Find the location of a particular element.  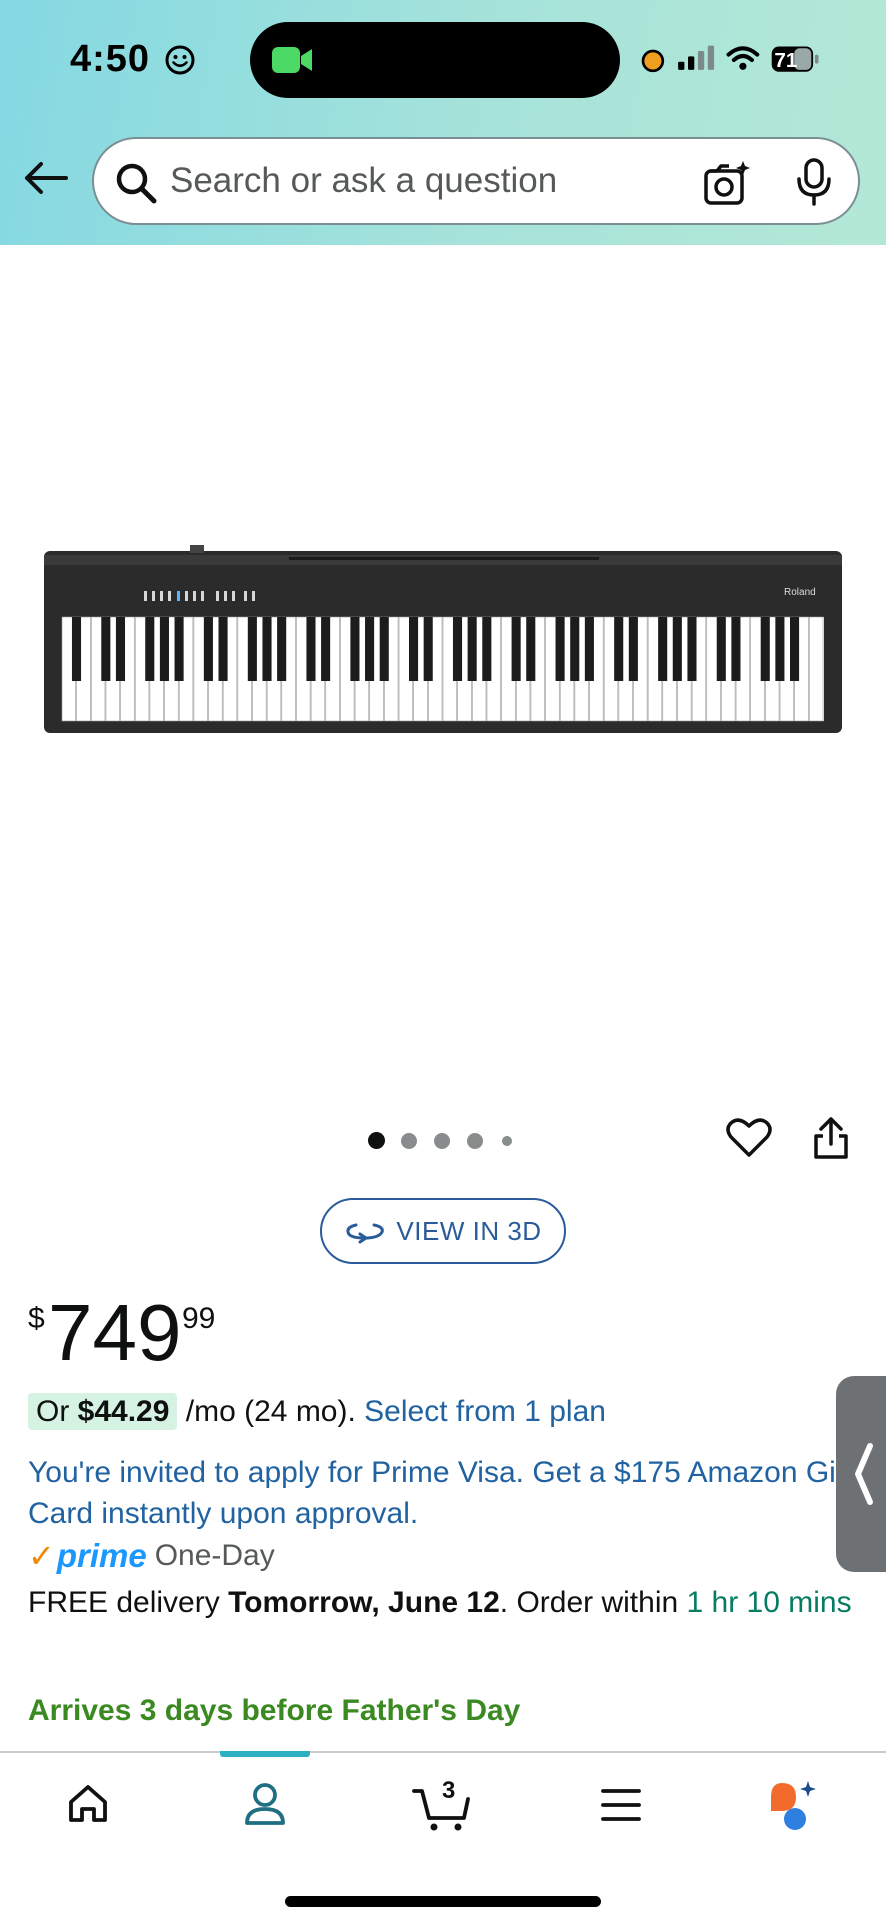

installment-amount: $44.29 is located at coordinates (123, 1411).